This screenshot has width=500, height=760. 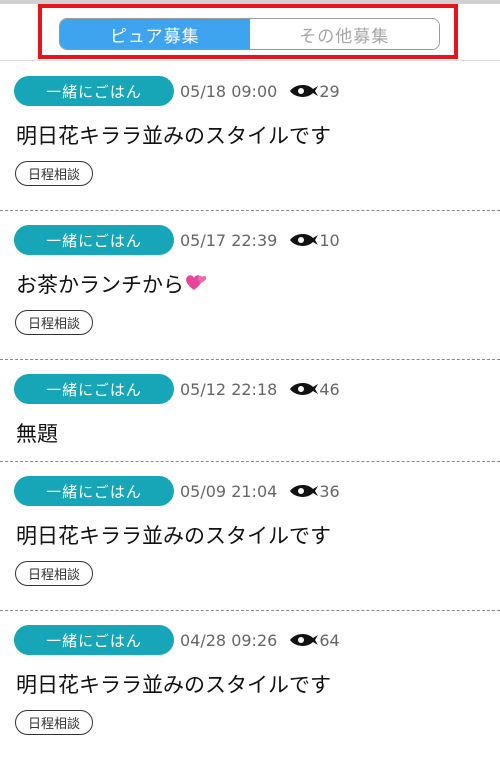 What do you see at coordinates (177, 491) in the screenshot?
I see `post-meta: 一緒にごはん 05/09 21:04 36` at bounding box center [177, 491].